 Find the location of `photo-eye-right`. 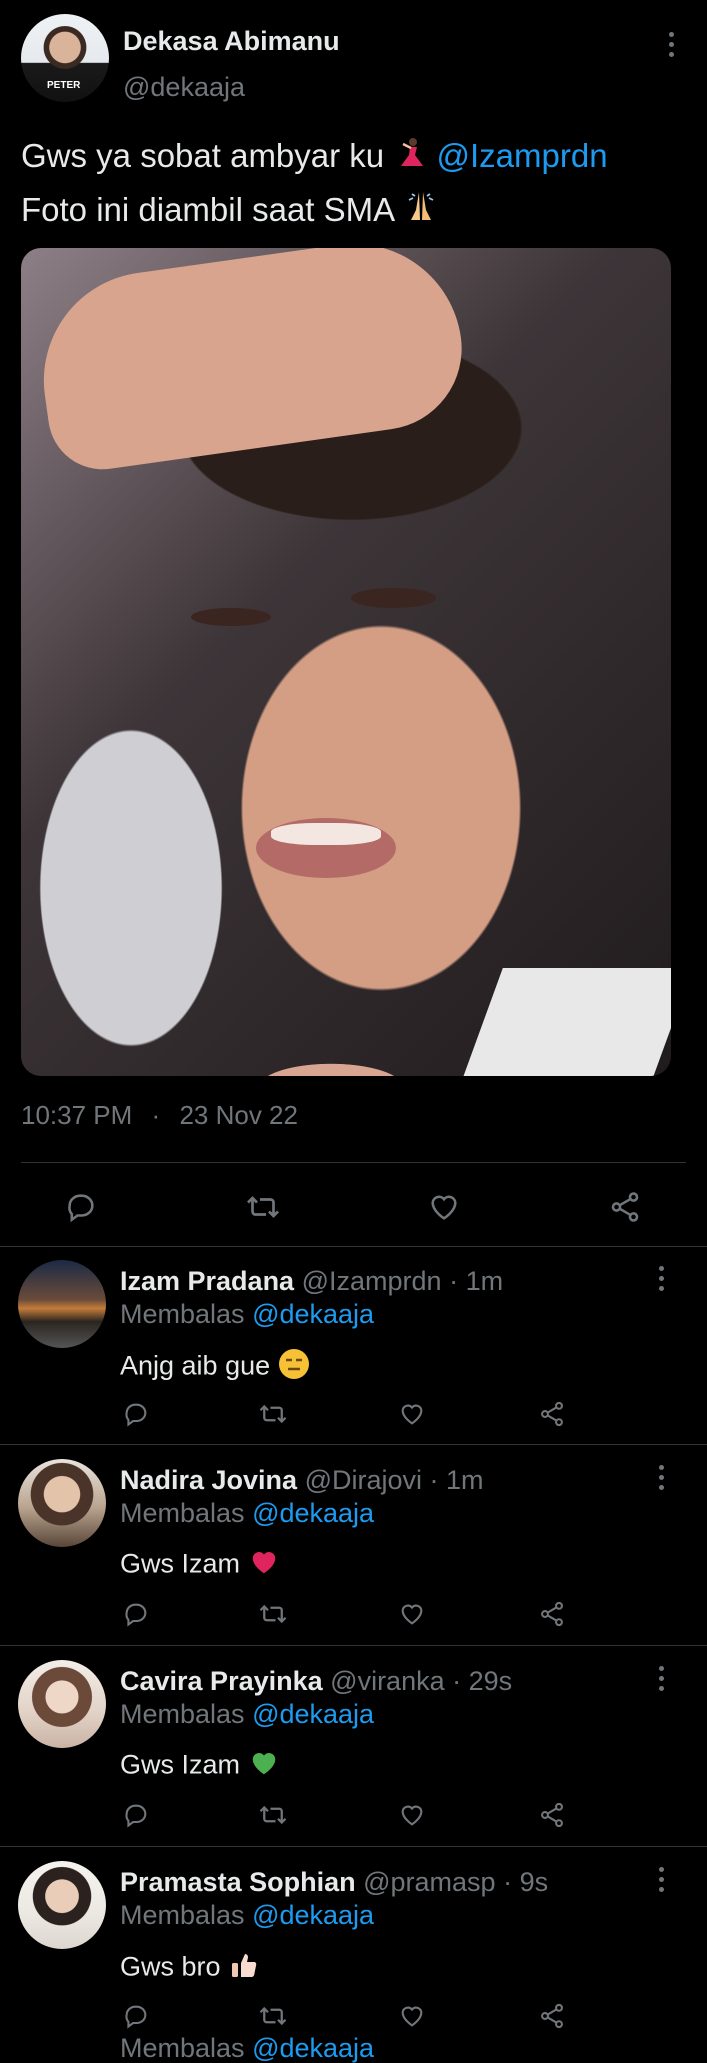

photo-eye-right is located at coordinates (393, 598).